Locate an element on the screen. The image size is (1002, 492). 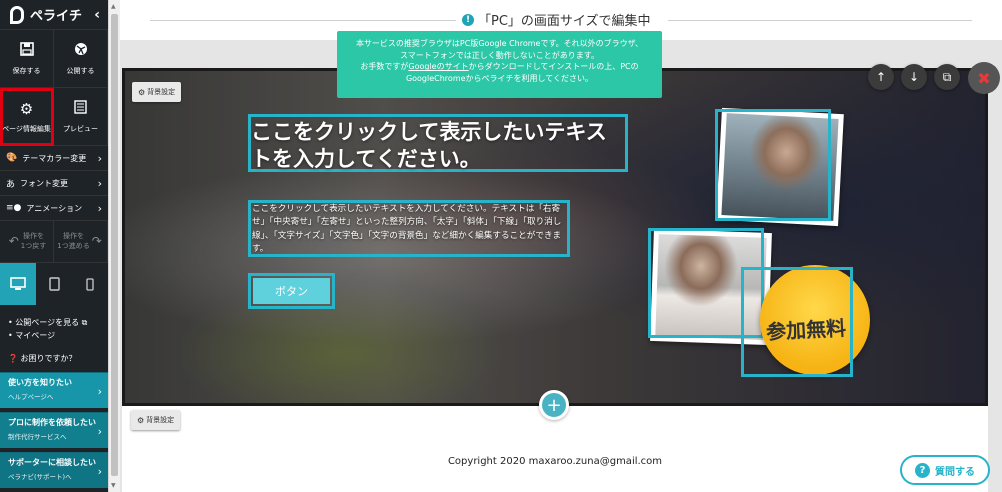
copyright-text: Copyright 2020 maxaroo.zuna@gmail.com is located at coordinates (555, 461).